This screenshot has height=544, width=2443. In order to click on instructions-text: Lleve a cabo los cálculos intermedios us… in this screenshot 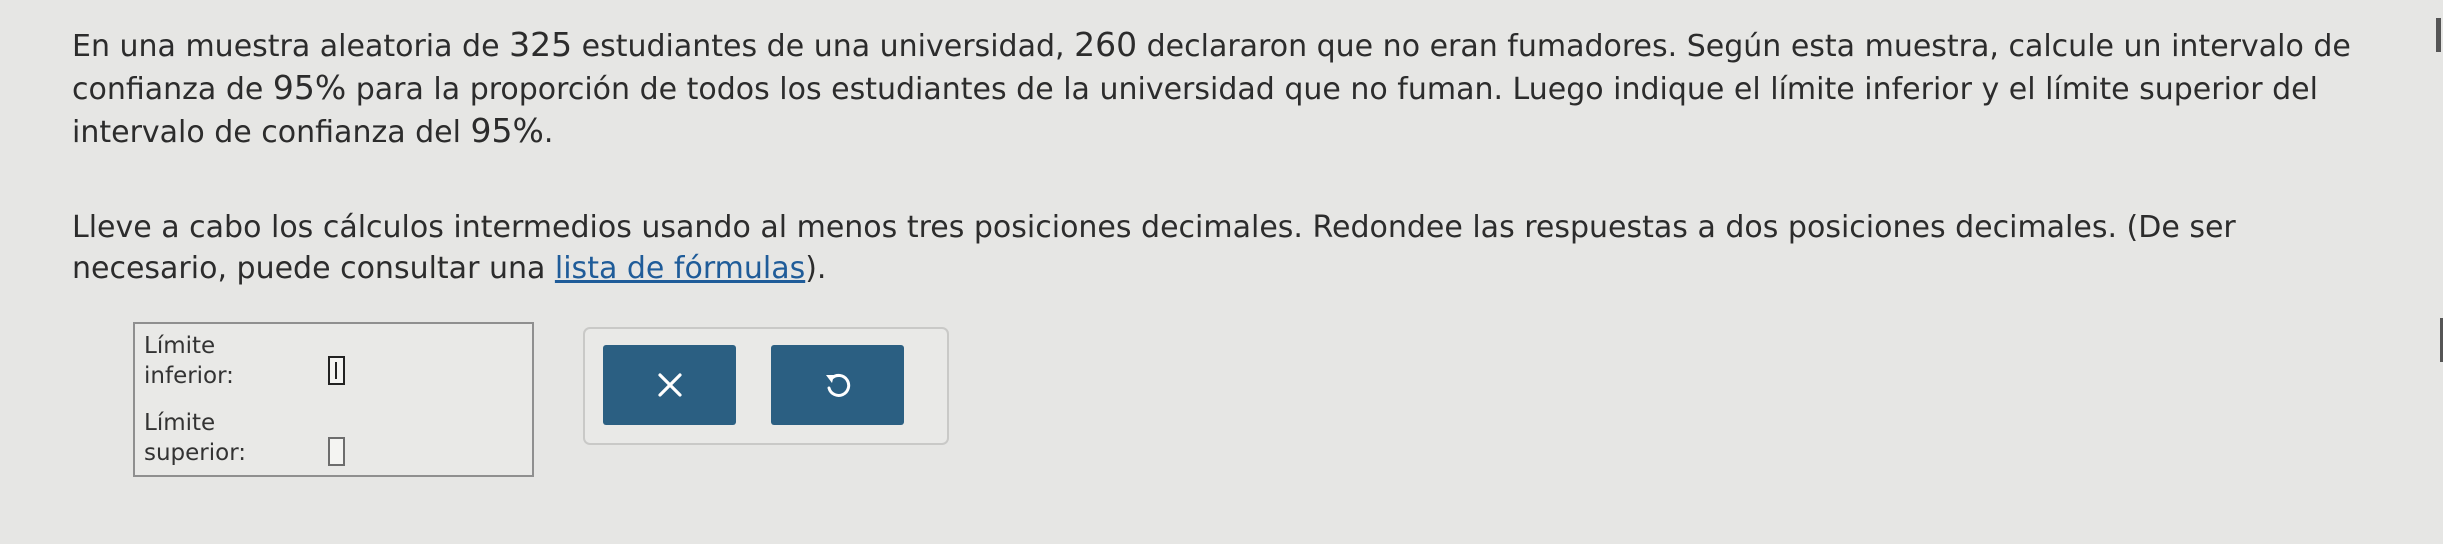, I will do `click(1154, 248)`.